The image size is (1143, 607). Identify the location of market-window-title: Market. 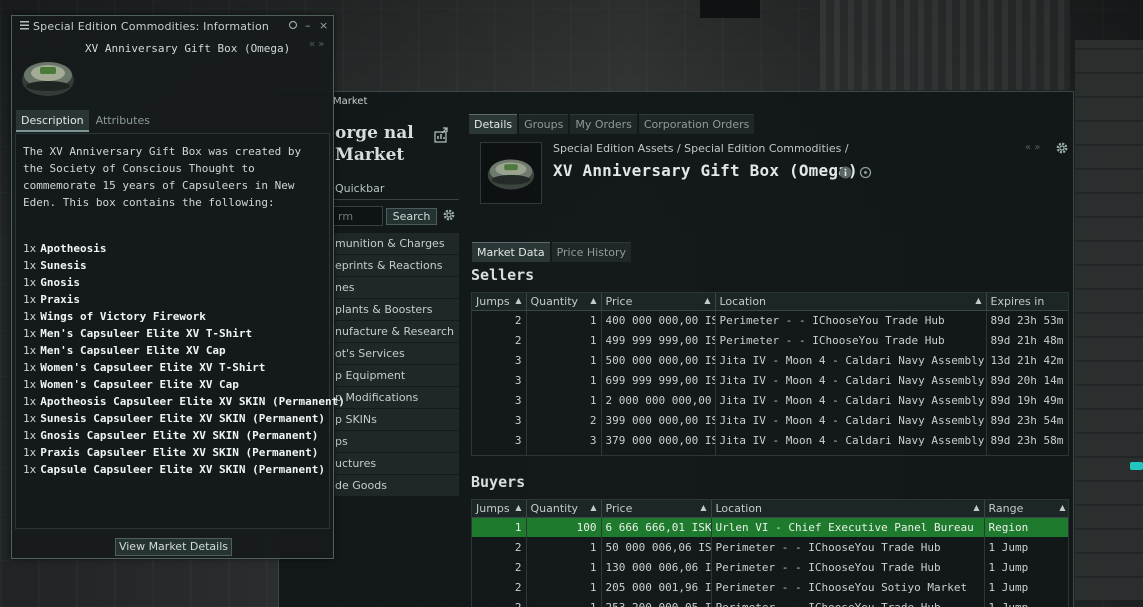
(350, 101).